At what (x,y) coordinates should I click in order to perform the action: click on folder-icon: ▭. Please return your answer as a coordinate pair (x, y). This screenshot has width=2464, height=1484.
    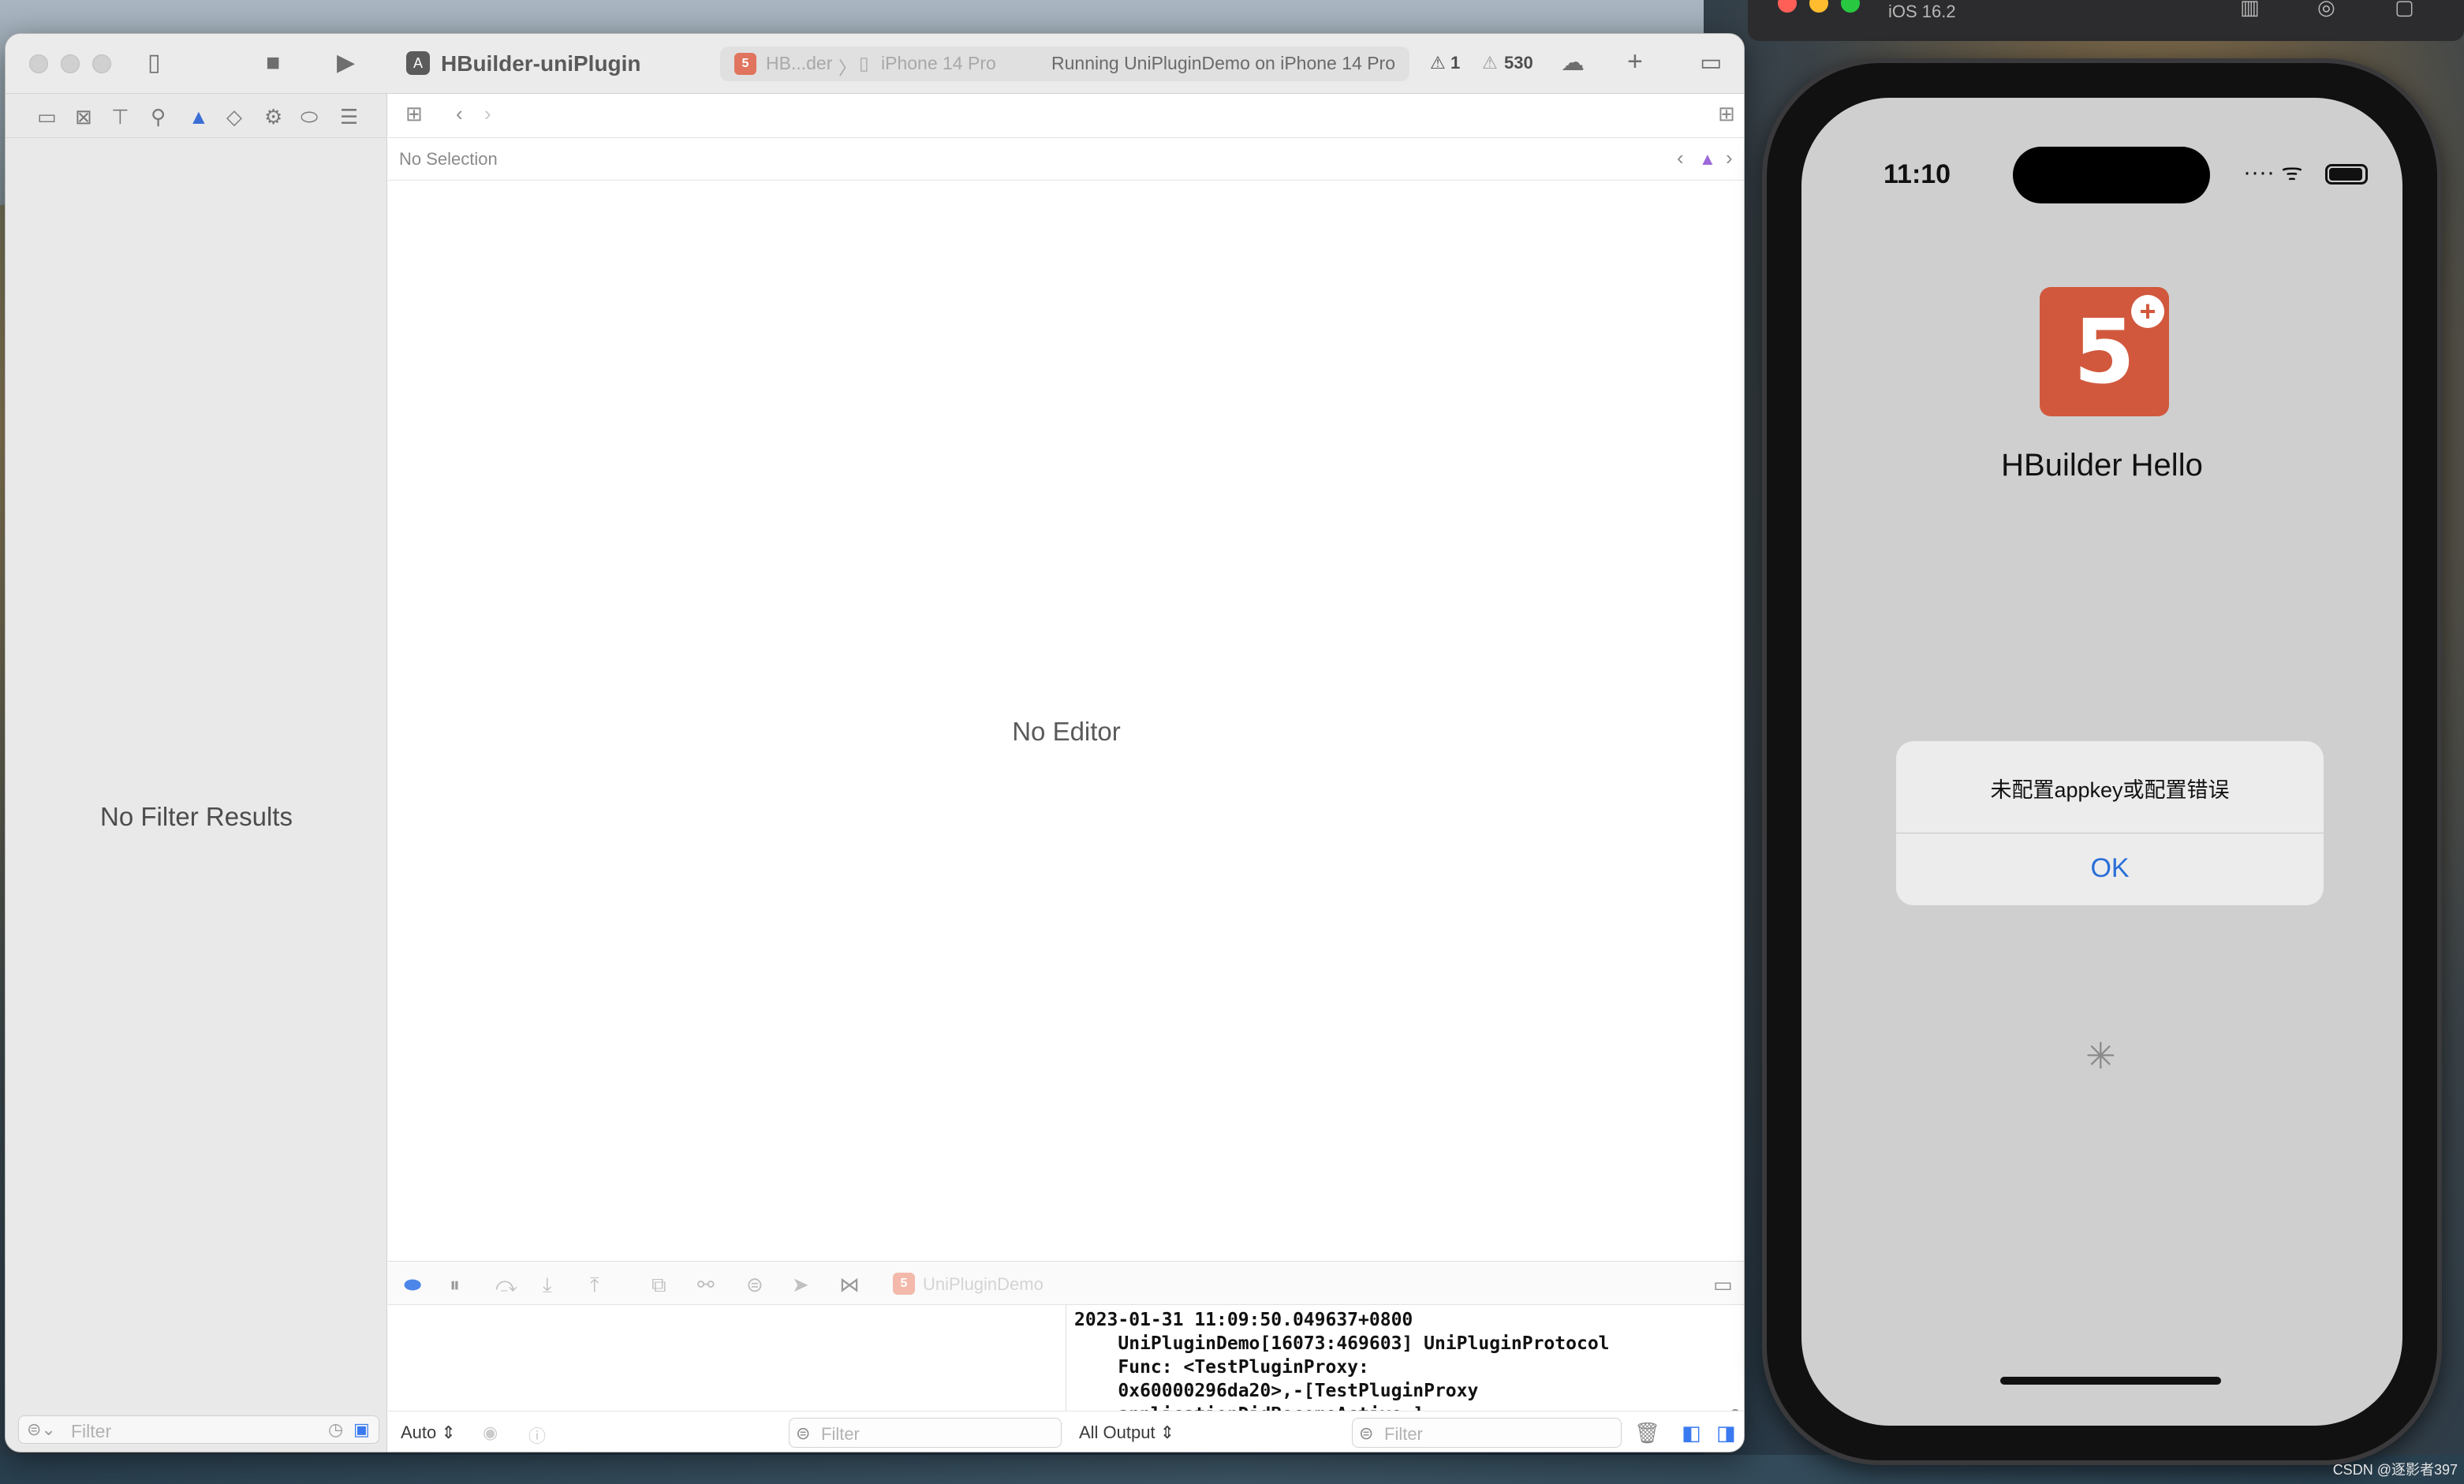
    Looking at the image, I should click on (47, 117).